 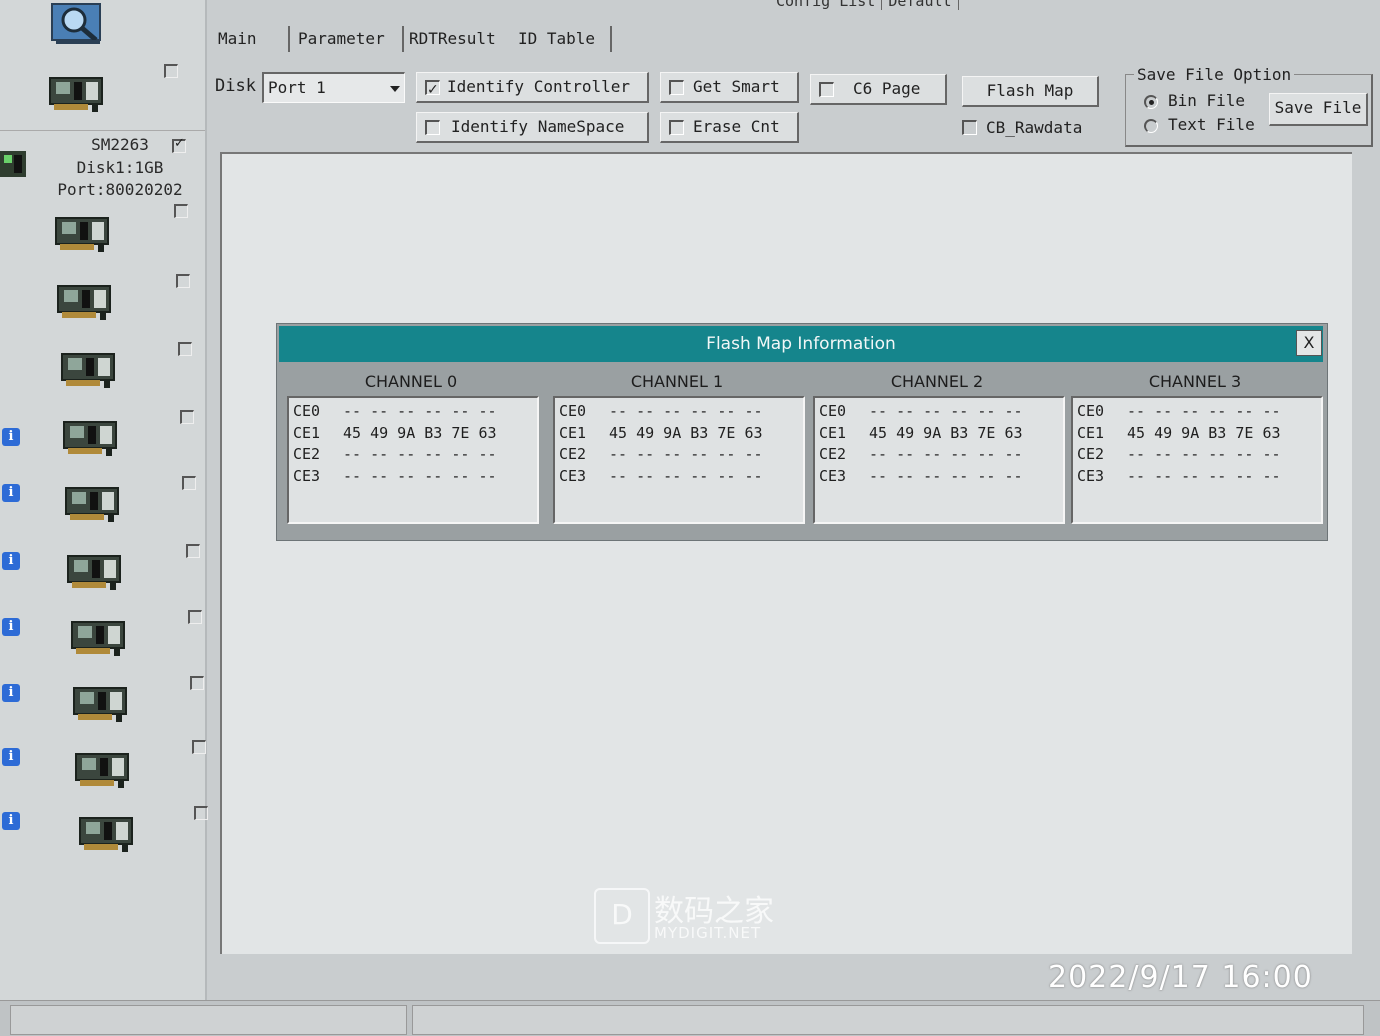 What do you see at coordinates (801, 344) in the screenshot?
I see `dialog-title: Flash Map Information` at bounding box center [801, 344].